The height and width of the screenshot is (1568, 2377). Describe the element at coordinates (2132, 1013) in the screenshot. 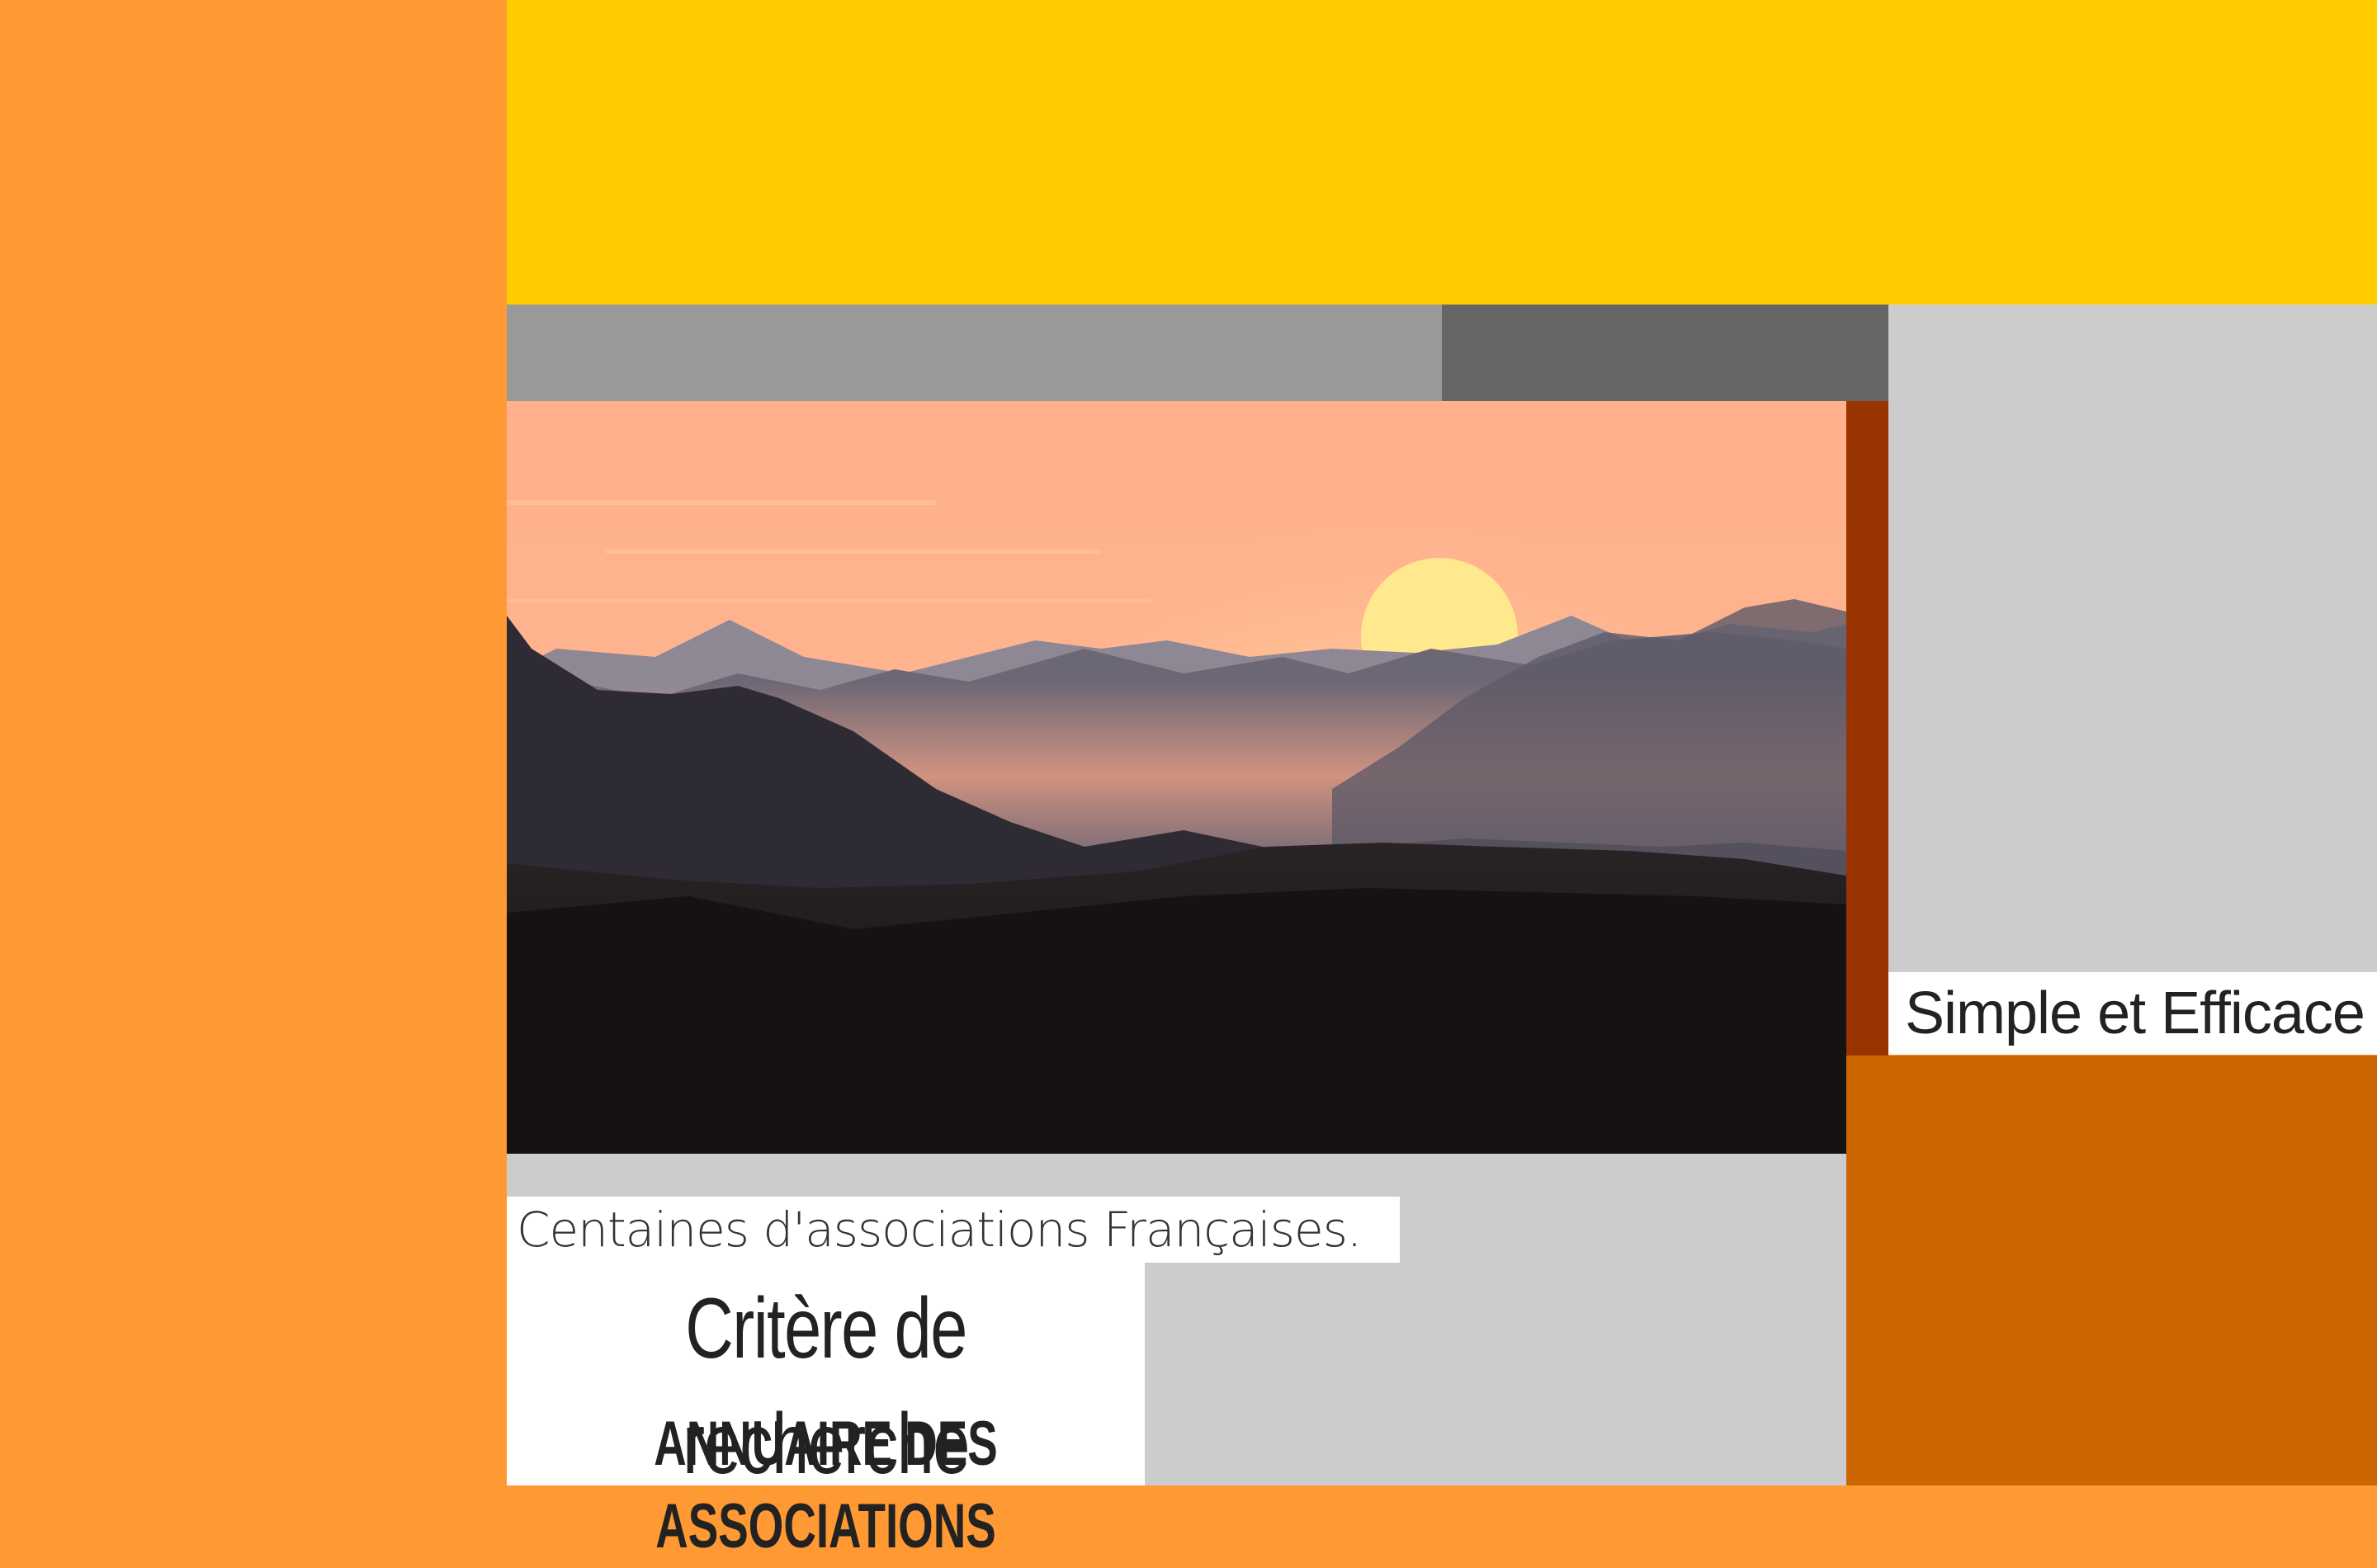

I see `tagline: Simple et Efficace` at that location.